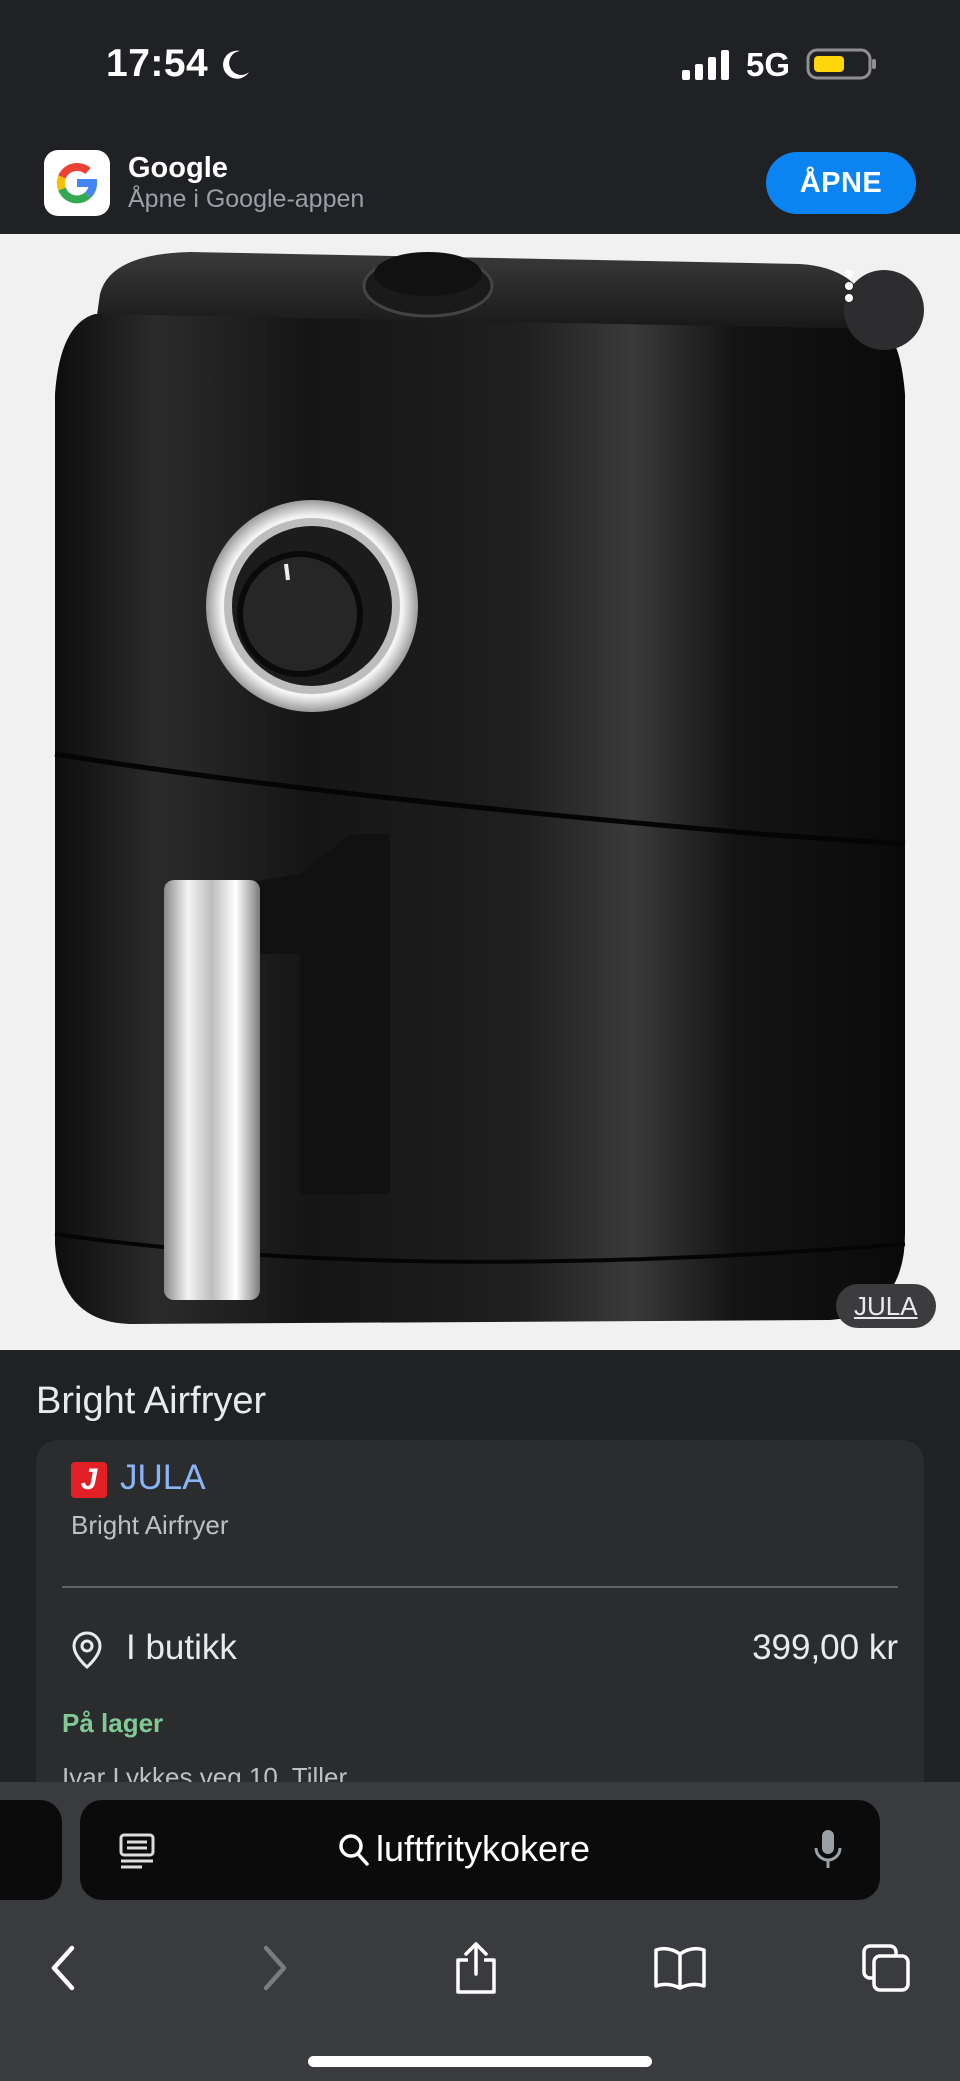 Image resolution: width=960 pixels, height=2081 pixels. Describe the element at coordinates (163, 1478) in the screenshot. I see `store-name-link: JULA` at that location.